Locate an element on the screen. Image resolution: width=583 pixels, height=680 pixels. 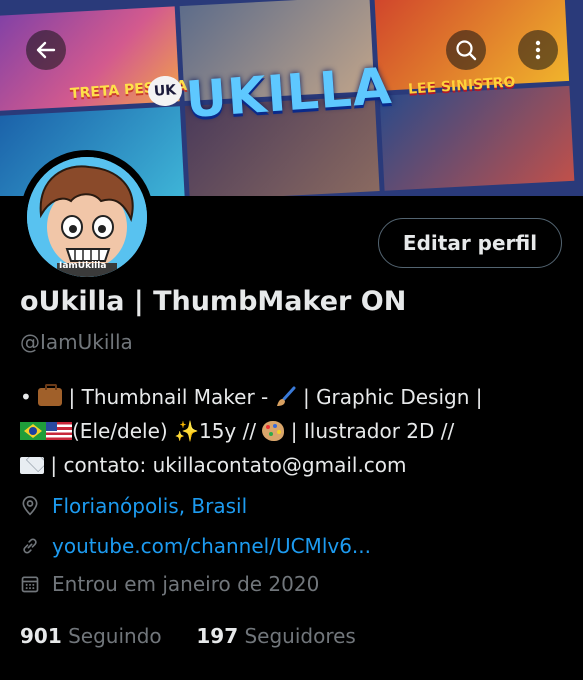
avatar-illustration is located at coordinates (87, 217).